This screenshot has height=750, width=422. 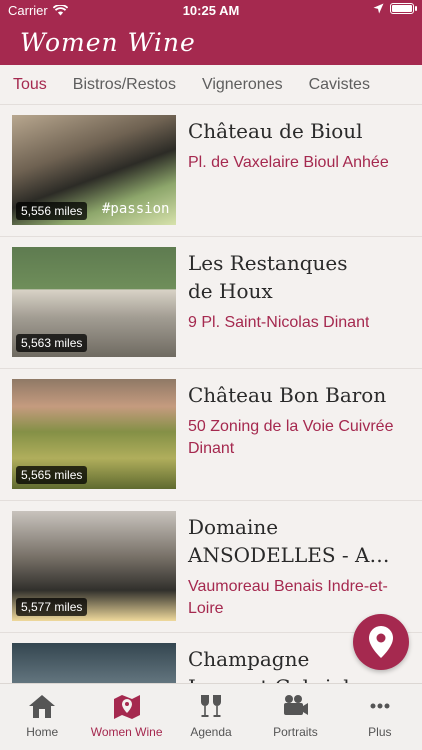 I want to click on venue-address: 50 Zoning de la Voie Cuivrée Dinant, so click(x=291, y=437).